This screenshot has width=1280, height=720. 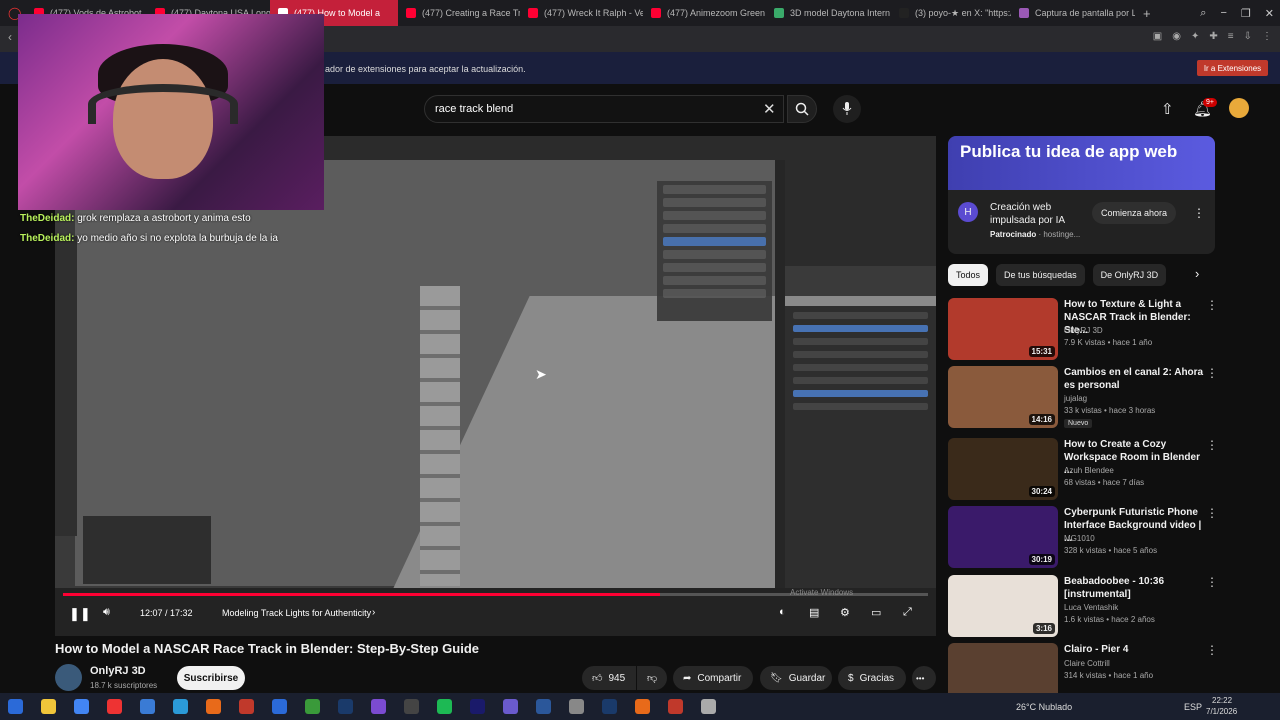 What do you see at coordinates (1222, 700) in the screenshot?
I see `clock-time: 22:22` at bounding box center [1222, 700].